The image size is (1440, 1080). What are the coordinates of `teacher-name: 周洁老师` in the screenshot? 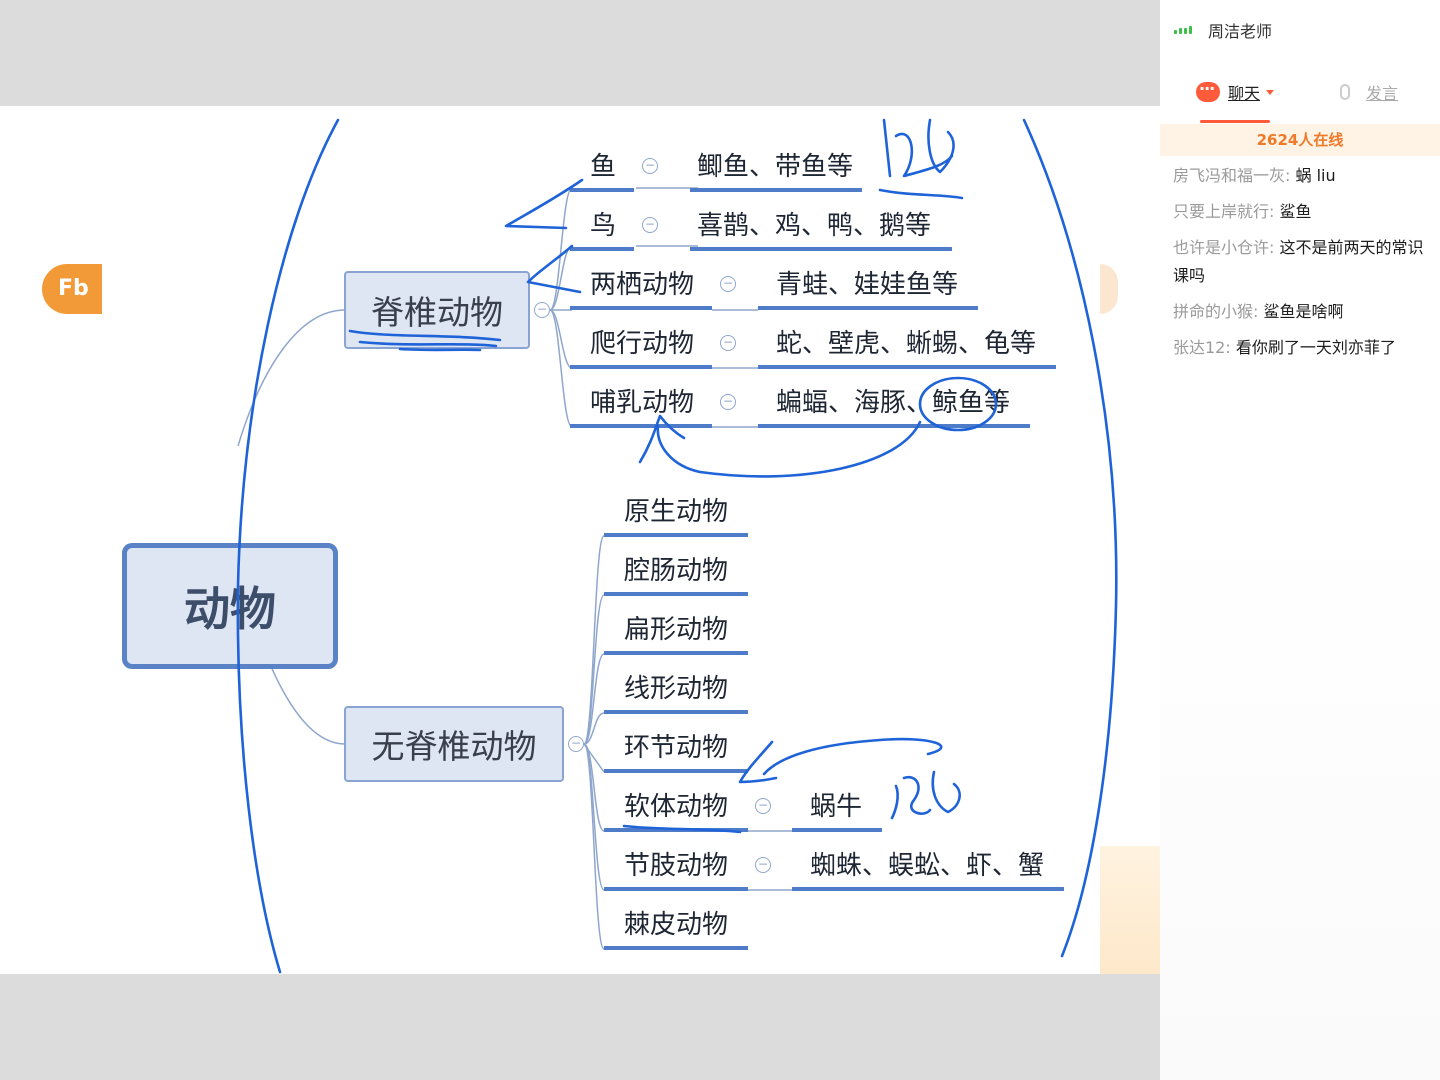 It's located at (1240, 31).